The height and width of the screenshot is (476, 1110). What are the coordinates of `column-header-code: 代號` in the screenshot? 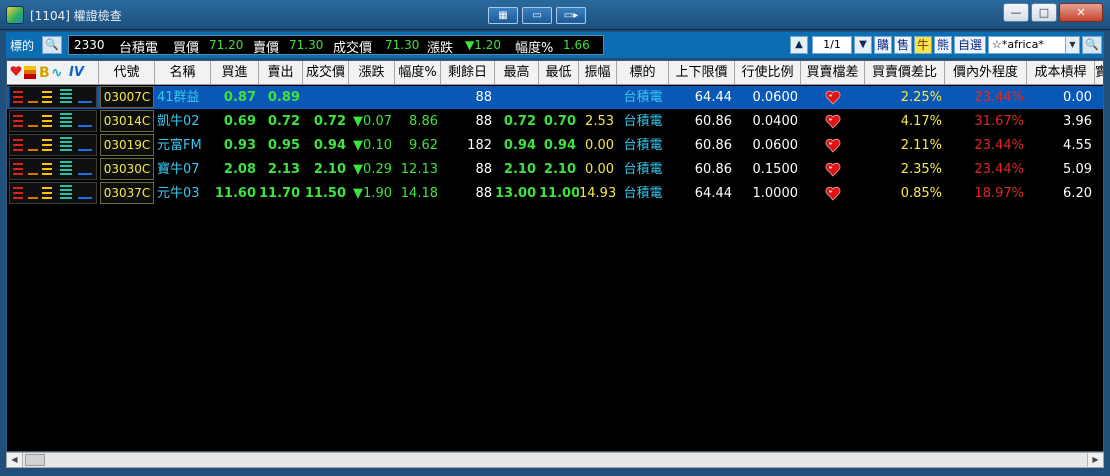 It's located at (127, 73).